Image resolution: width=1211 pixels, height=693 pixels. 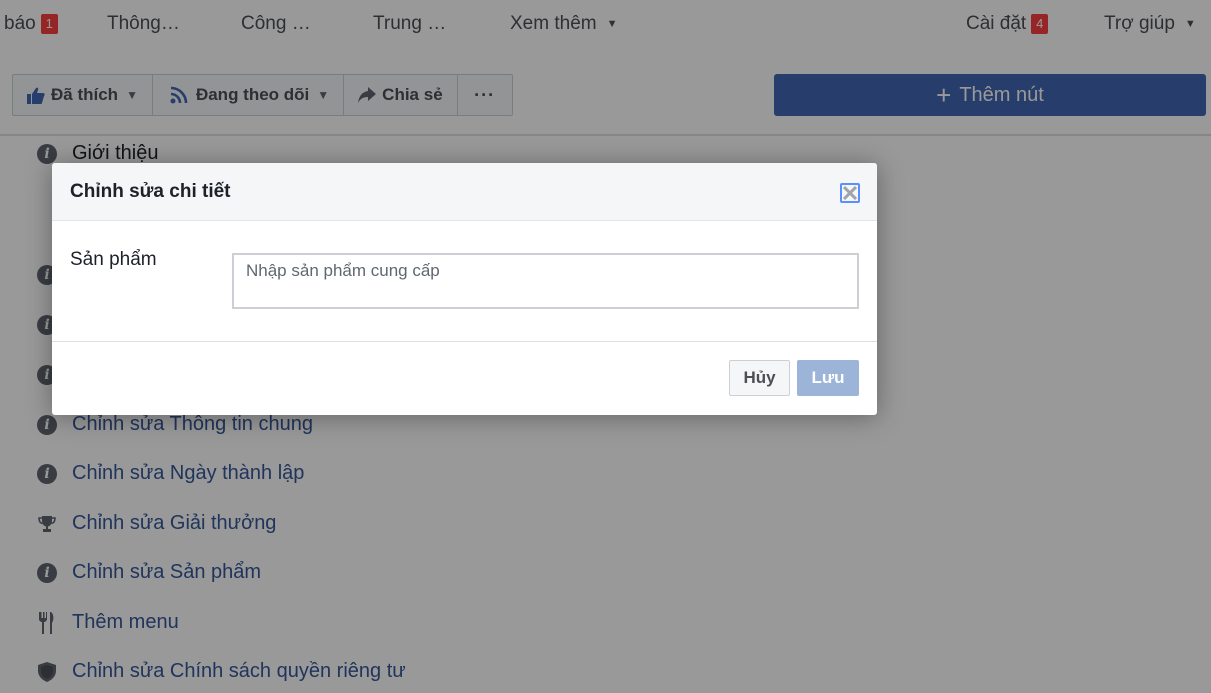 What do you see at coordinates (759, 378) in the screenshot?
I see `cancel-button: Hủy` at bounding box center [759, 378].